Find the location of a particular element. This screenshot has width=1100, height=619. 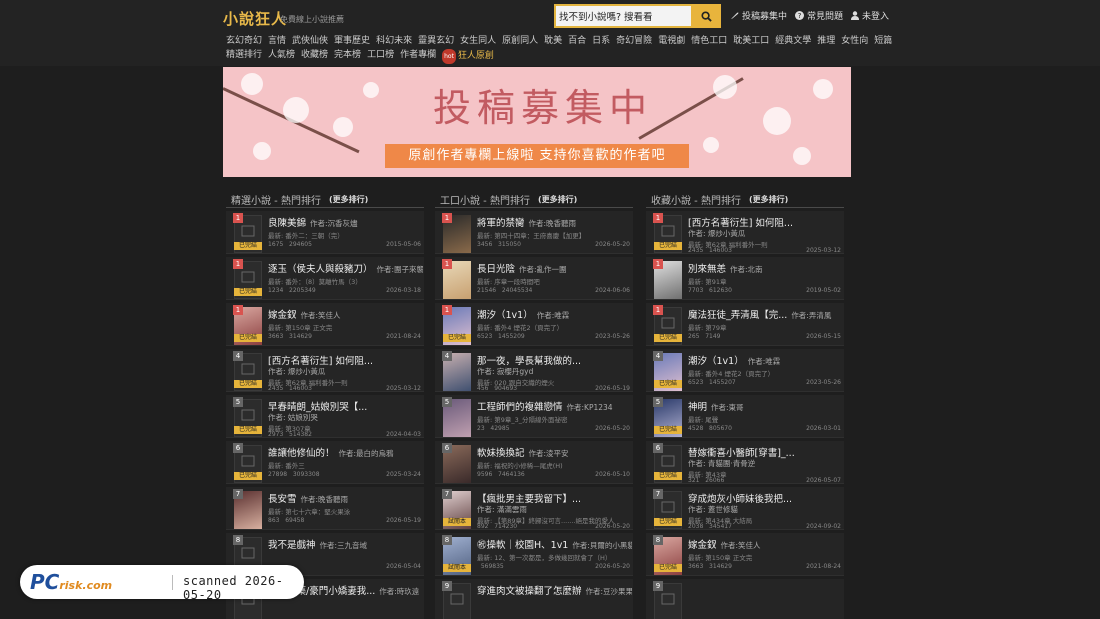

submission-banner: 投稿募集中 原創作者專欄上線啦 支持你喜歡的作者吧 is located at coordinates (537, 122).